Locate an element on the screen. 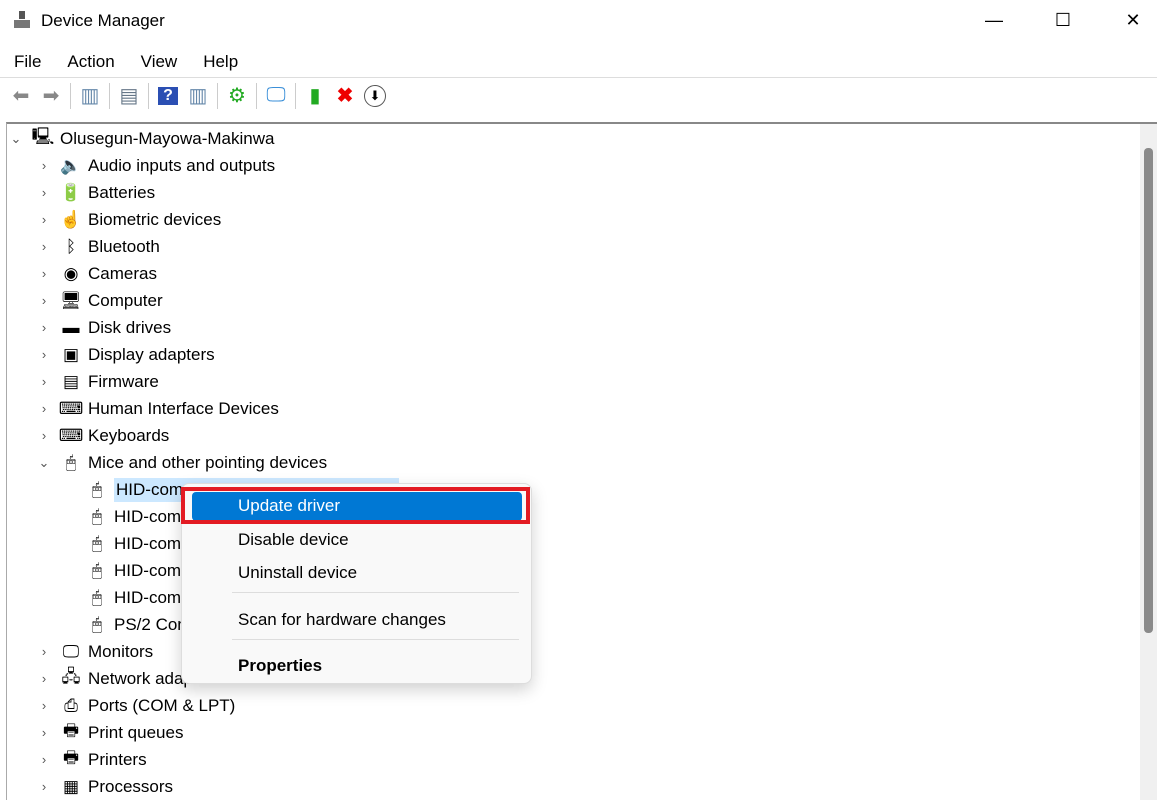 Image resolution: width=1157 pixels, height=800 pixels. tree-root-computer: ⌄ 🖳 Olusegun-Mayowa-Makinwa is located at coordinates (141, 138).